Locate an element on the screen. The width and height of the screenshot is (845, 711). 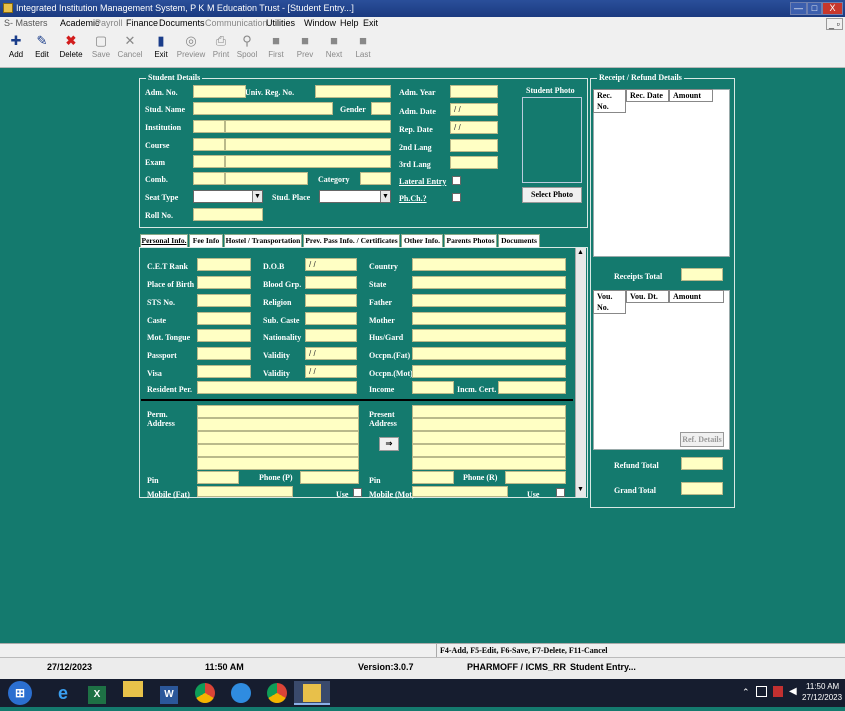
menu-help: Help is located at coordinates (349, 23).